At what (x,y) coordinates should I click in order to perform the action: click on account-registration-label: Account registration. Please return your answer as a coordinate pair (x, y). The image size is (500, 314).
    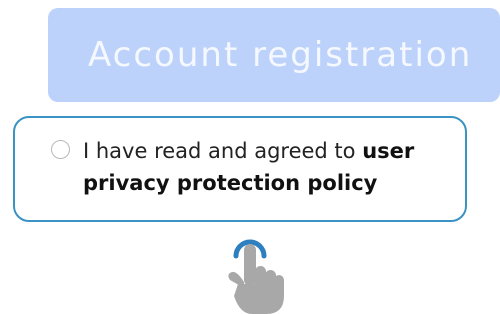
    Looking at the image, I should click on (280, 55).